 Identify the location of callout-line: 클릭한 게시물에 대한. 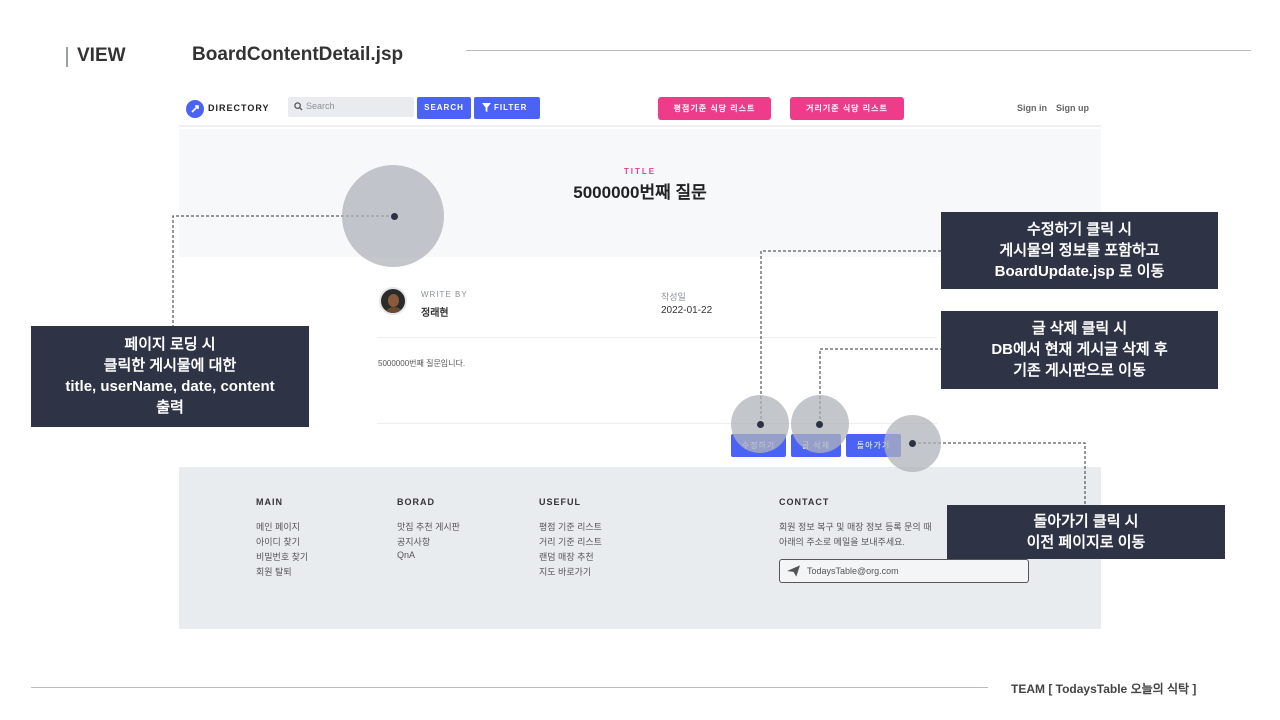
(170, 365).